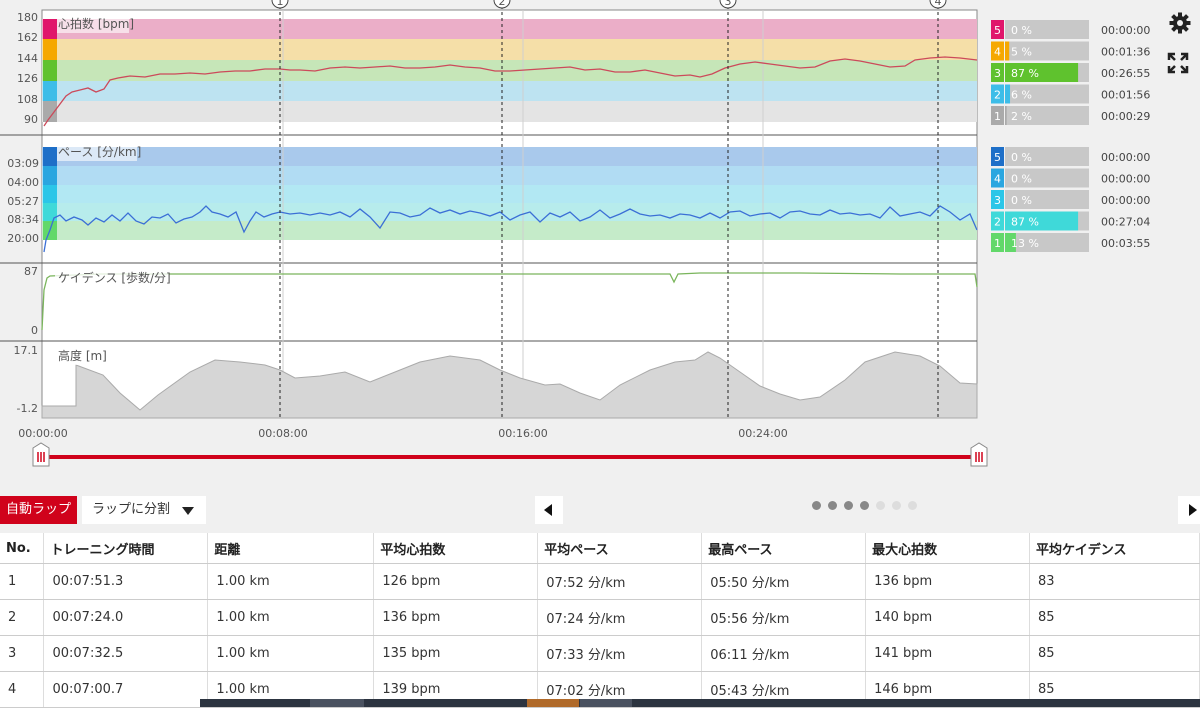 The width and height of the screenshot is (1200, 708). I want to click on svg-text: 00:08:00, so click(282, 433).